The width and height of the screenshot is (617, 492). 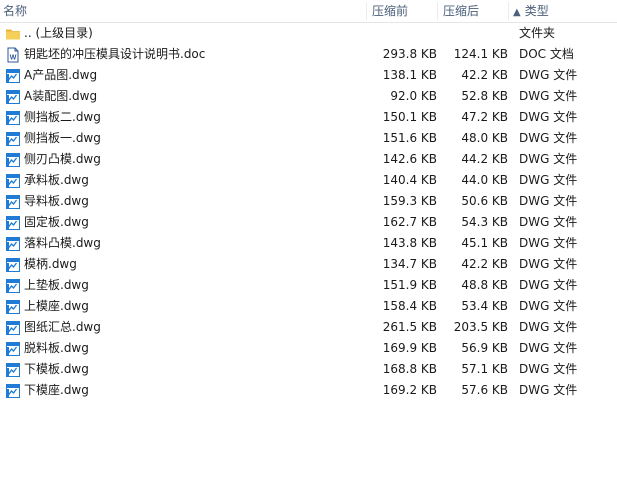 I want to click on word-document-icon: W, so click(x=13, y=55).